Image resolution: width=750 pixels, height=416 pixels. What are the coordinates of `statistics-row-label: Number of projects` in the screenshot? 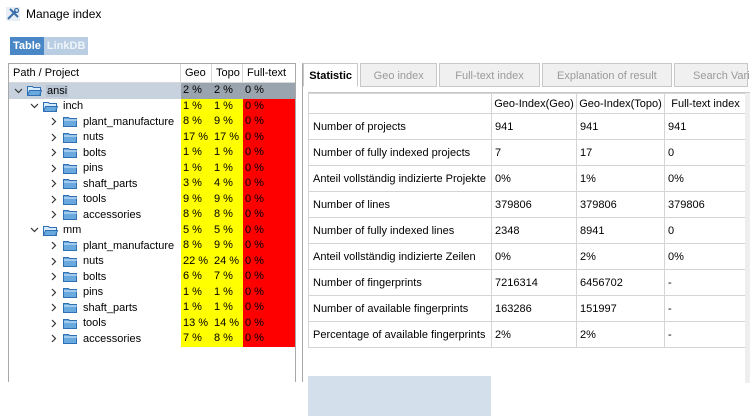 It's located at (400, 126).